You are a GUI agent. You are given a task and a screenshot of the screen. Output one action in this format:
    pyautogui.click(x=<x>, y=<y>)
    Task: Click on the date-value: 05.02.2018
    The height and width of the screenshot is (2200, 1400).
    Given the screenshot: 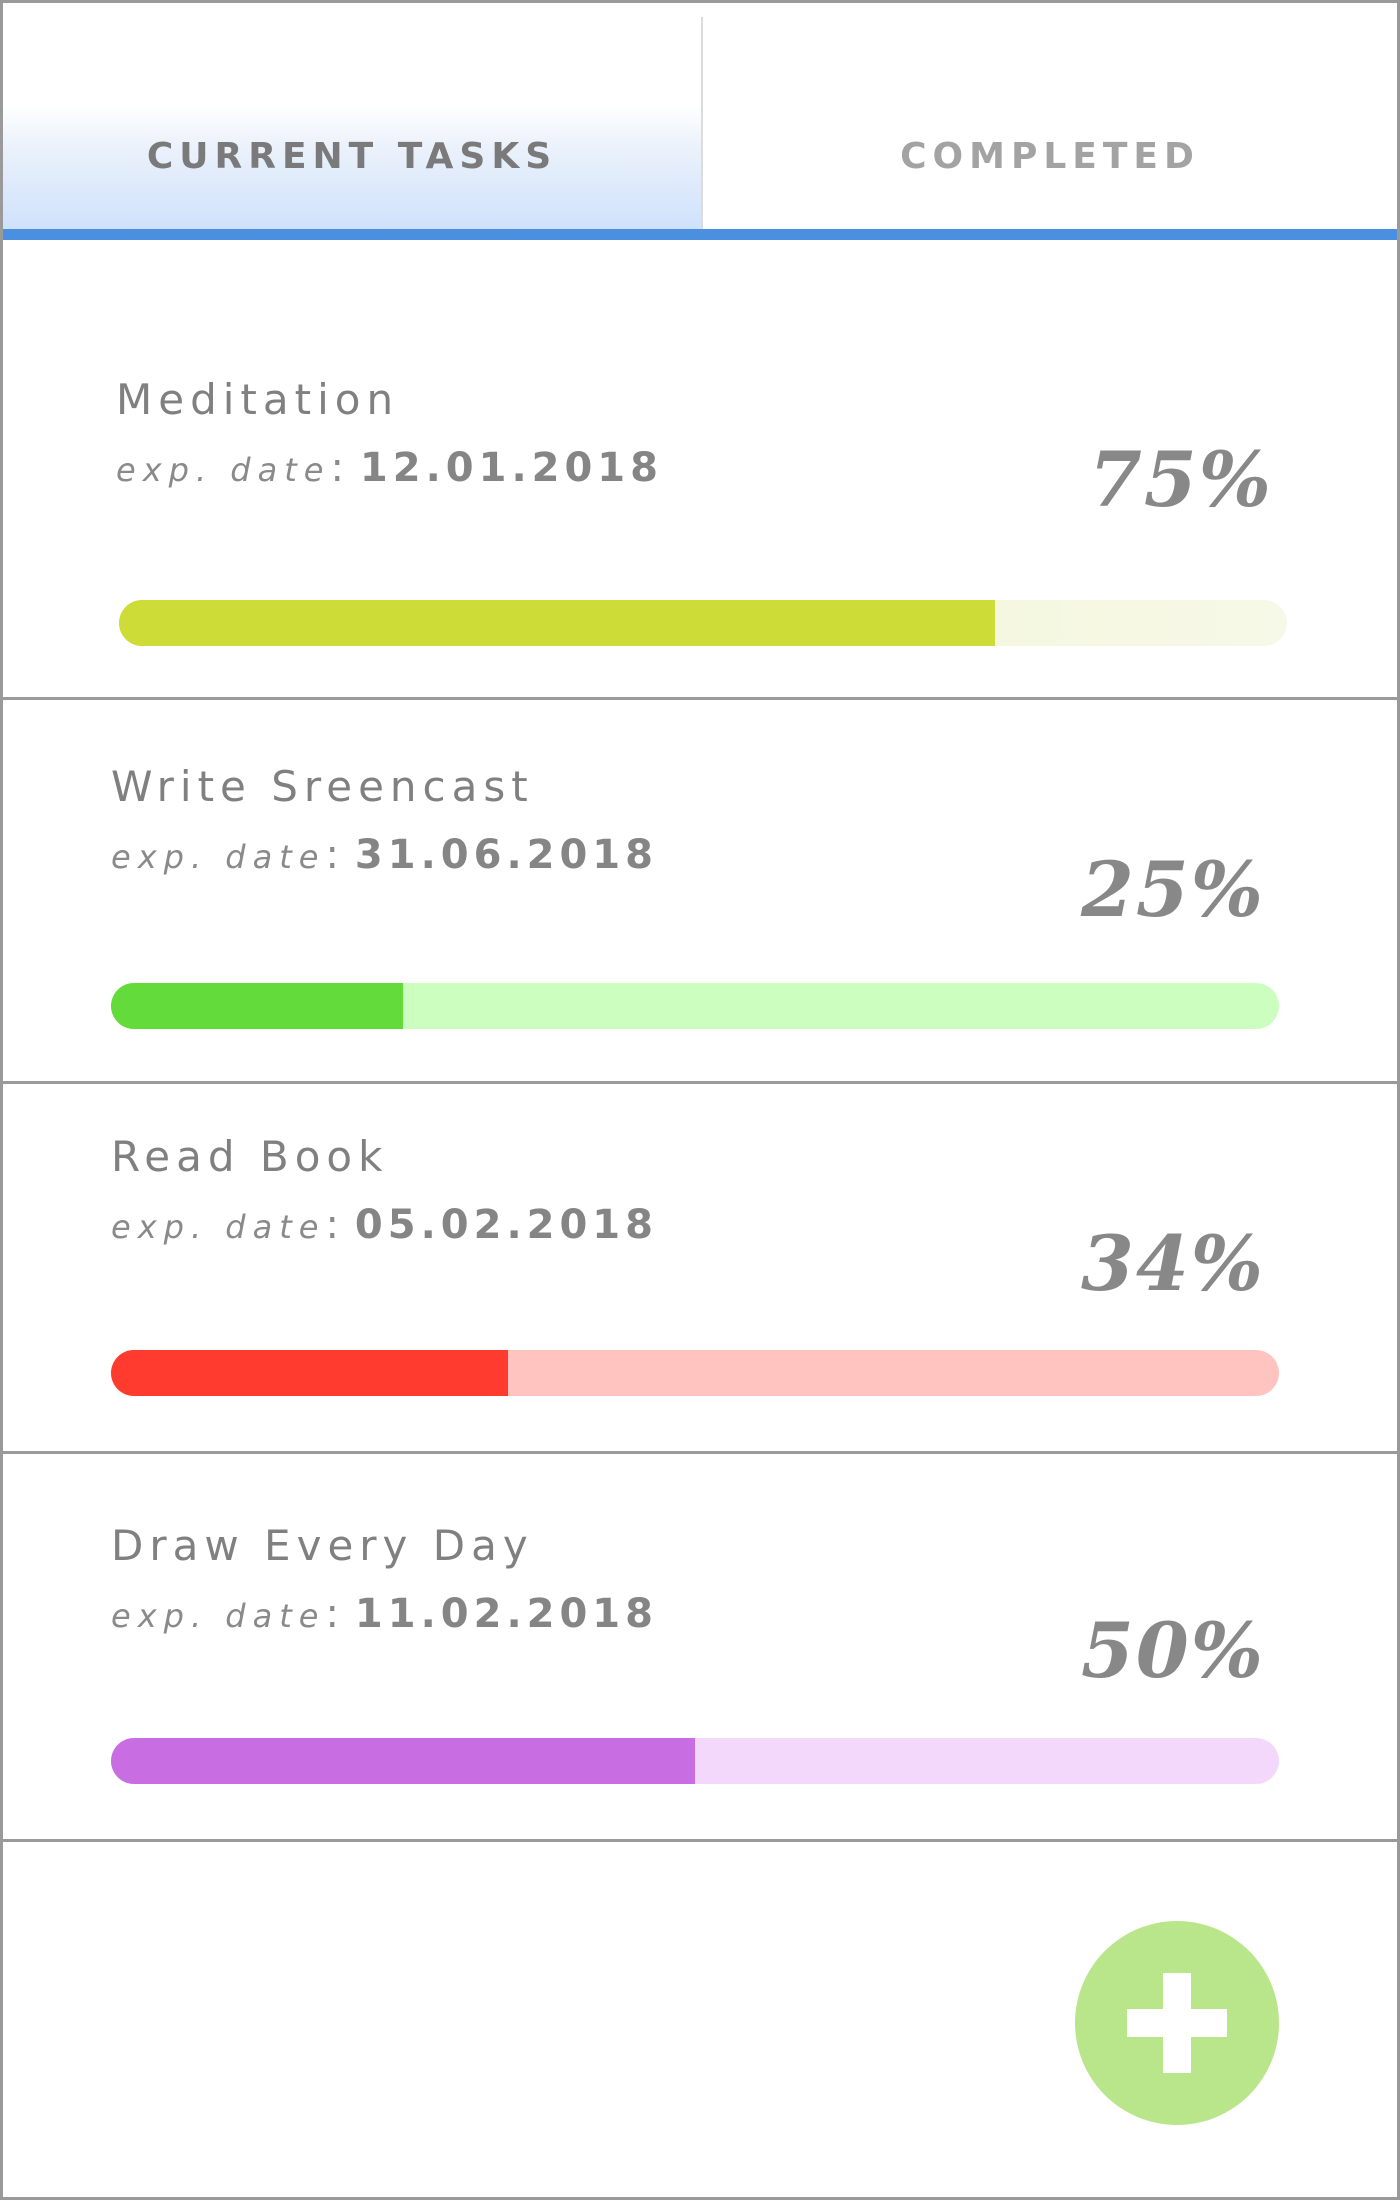 What is the action you would take?
    pyautogui.click(x=506, y=1225)
    